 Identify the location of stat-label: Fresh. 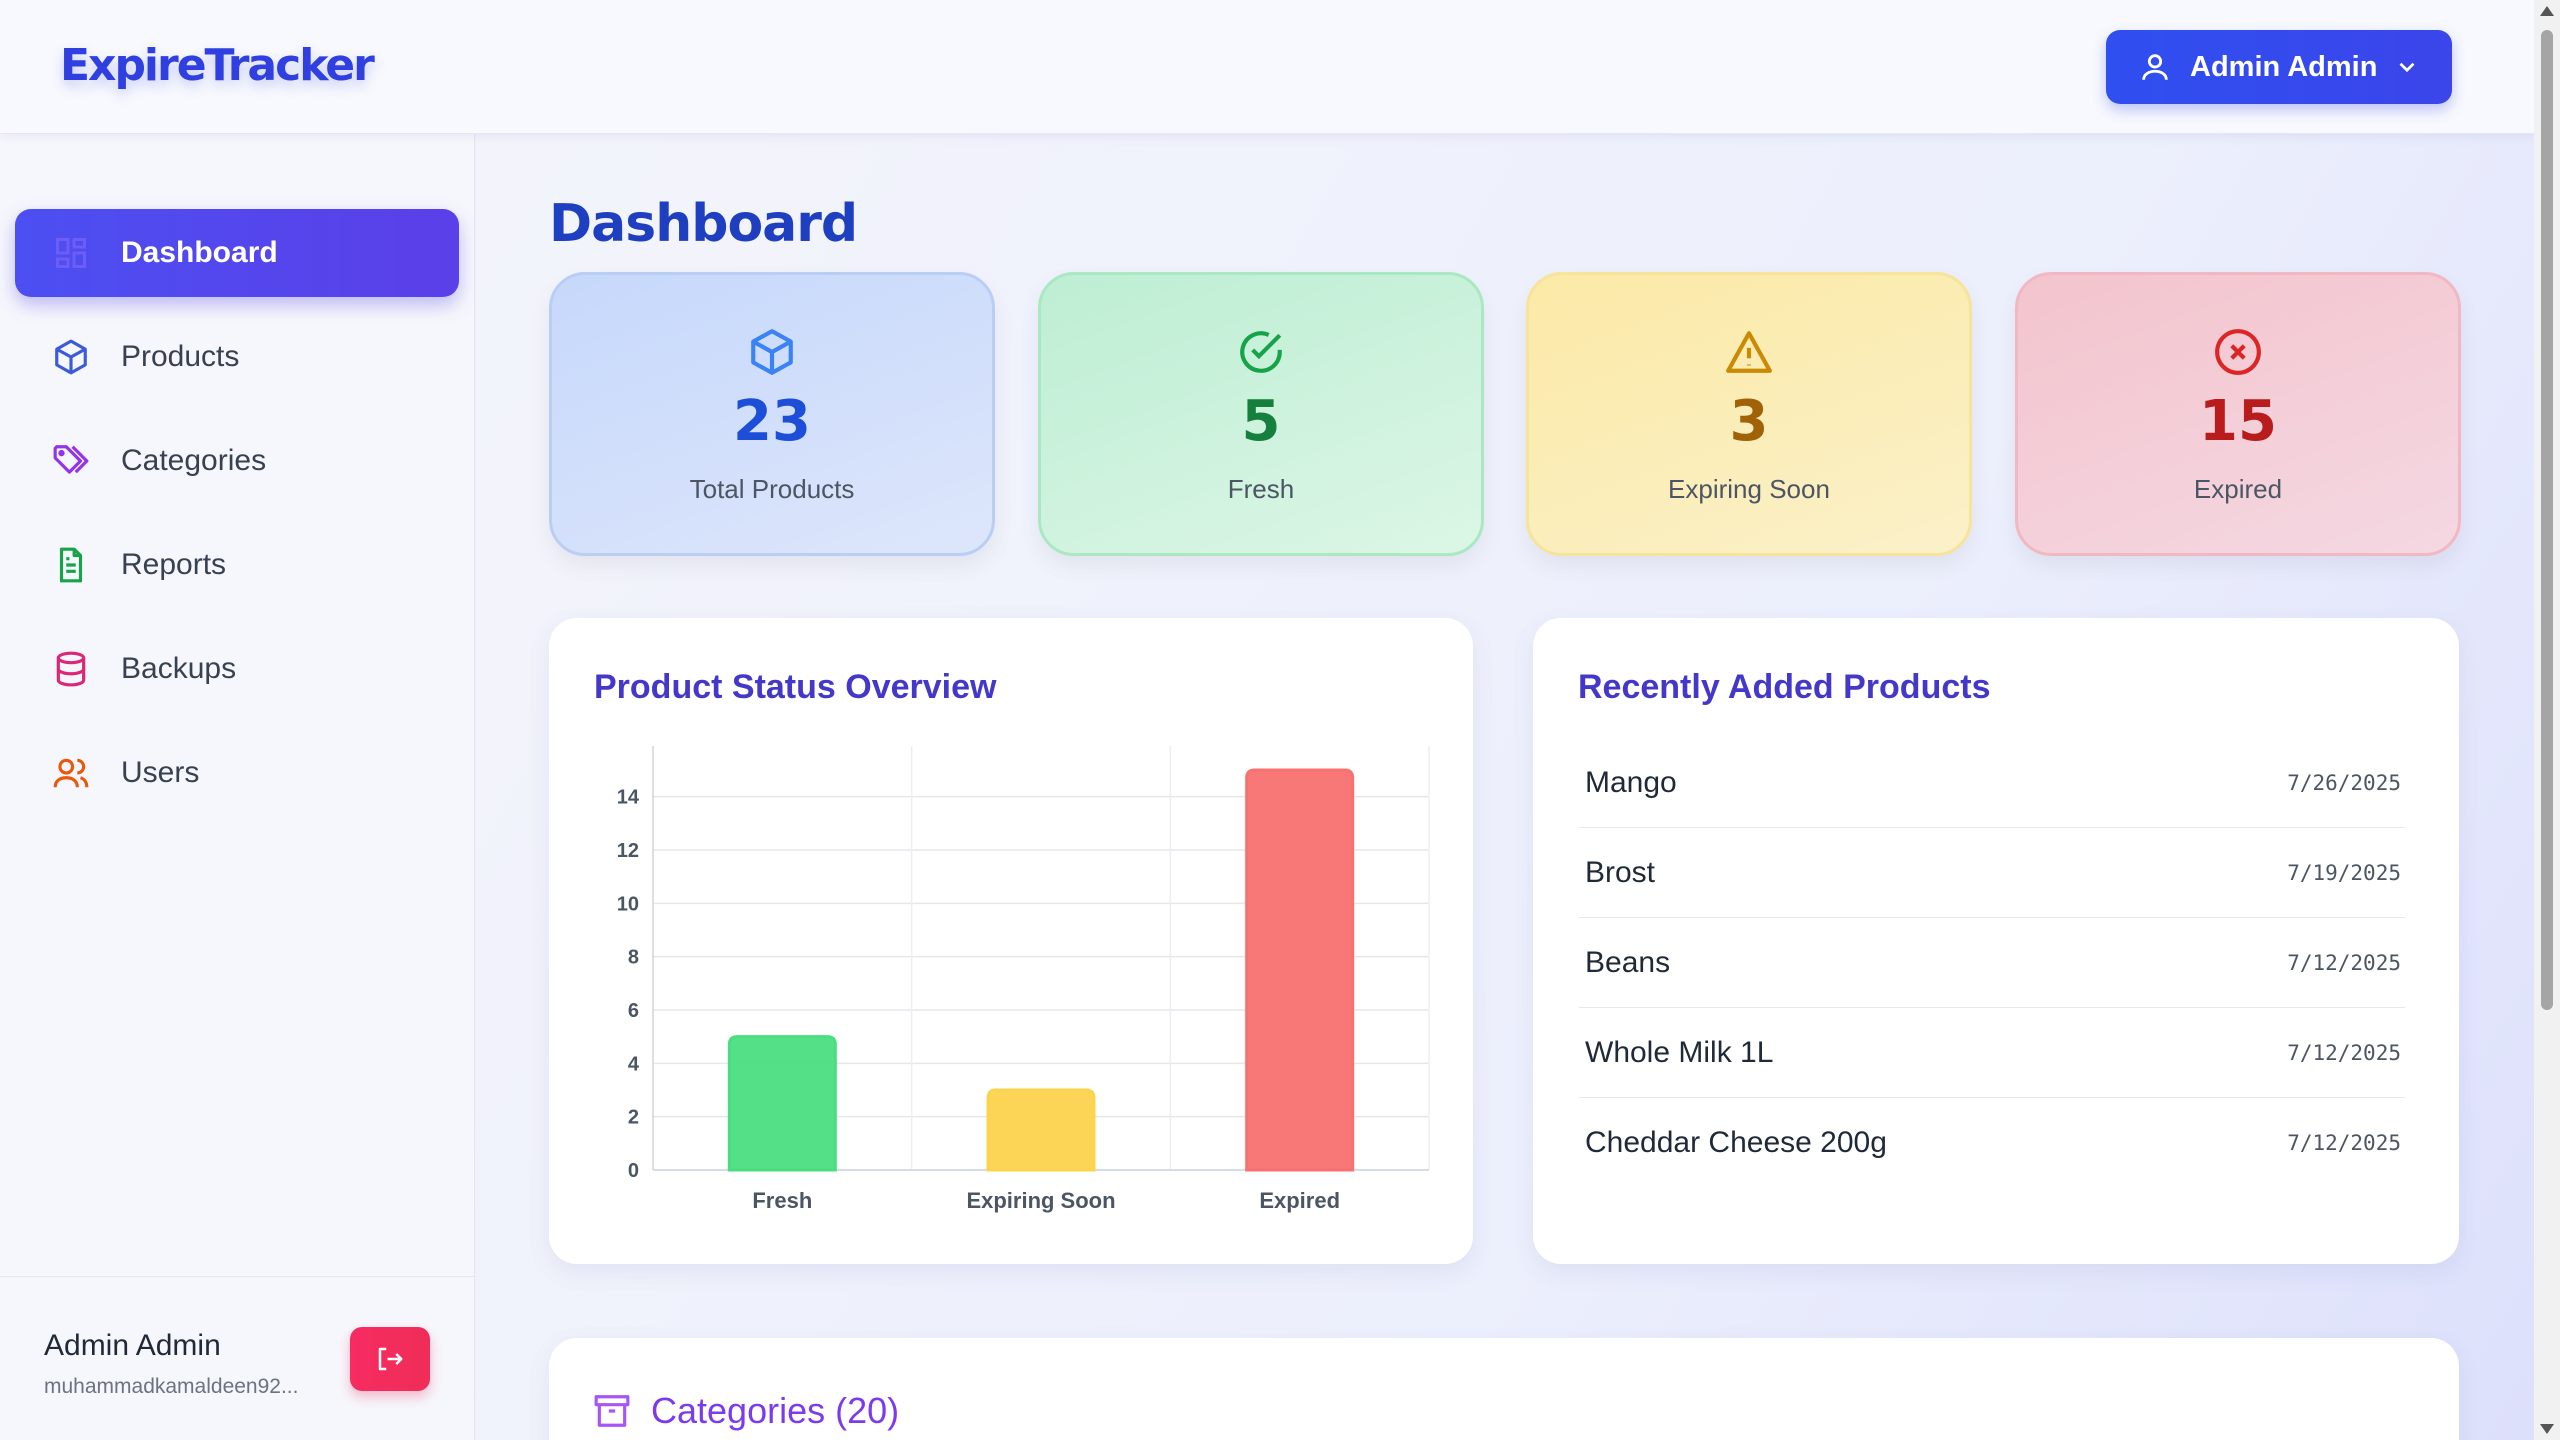
(1261, 489).